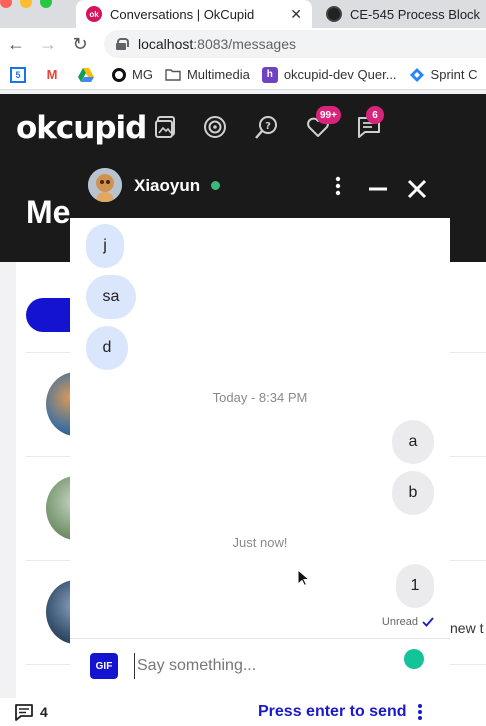  What do you see at coordinates (417, 14) in the screenshot?
I see `tab-title: CE-545 Process Block a` at bounding box center [417, 14].